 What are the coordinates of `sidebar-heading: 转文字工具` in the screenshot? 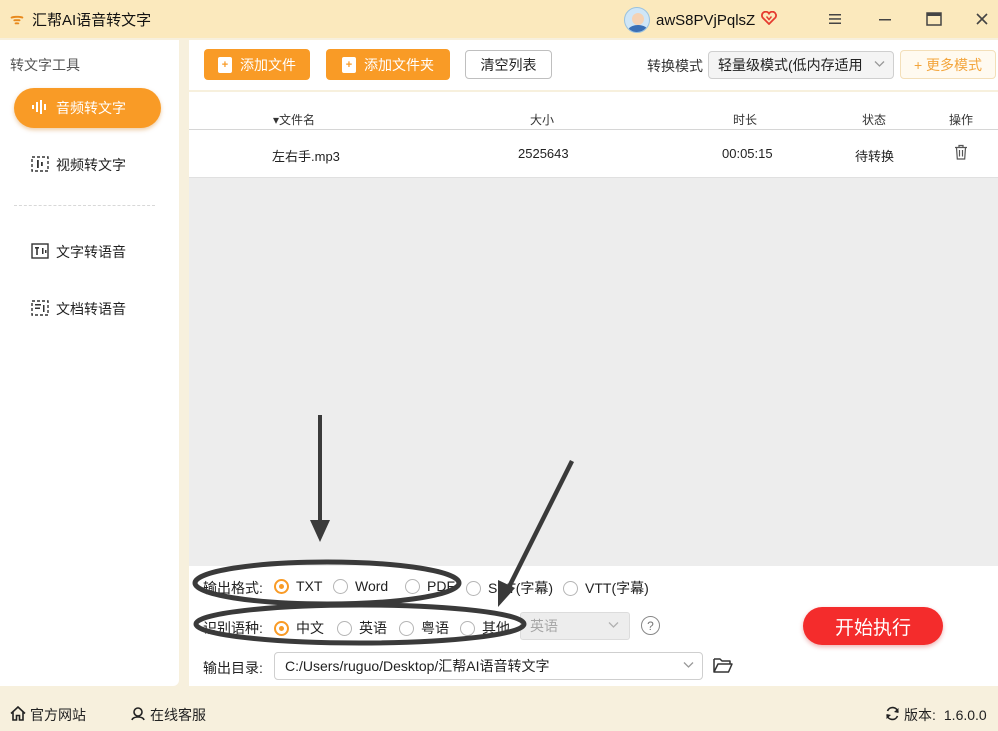 It's located at (45, 65).